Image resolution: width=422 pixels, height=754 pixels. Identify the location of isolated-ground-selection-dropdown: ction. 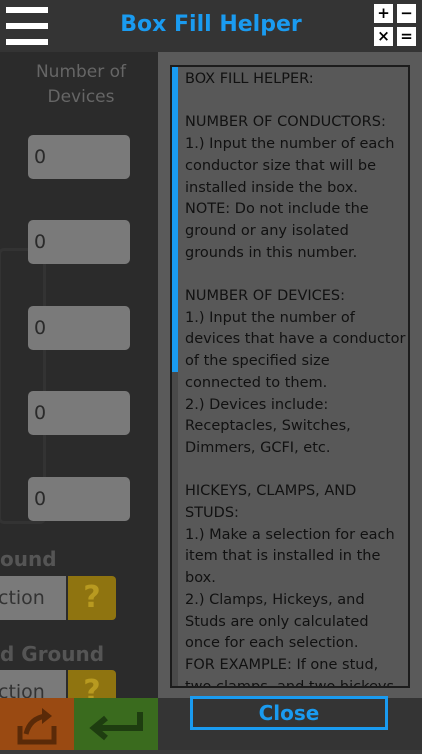
(33, 684).